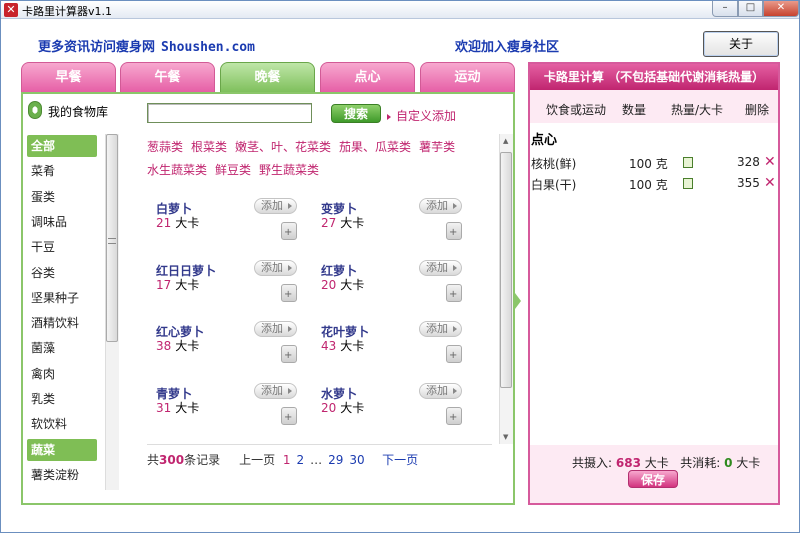 This screenshot has height=533, width=800. I want to click on expand-arrow-icon, so click(518, 301).